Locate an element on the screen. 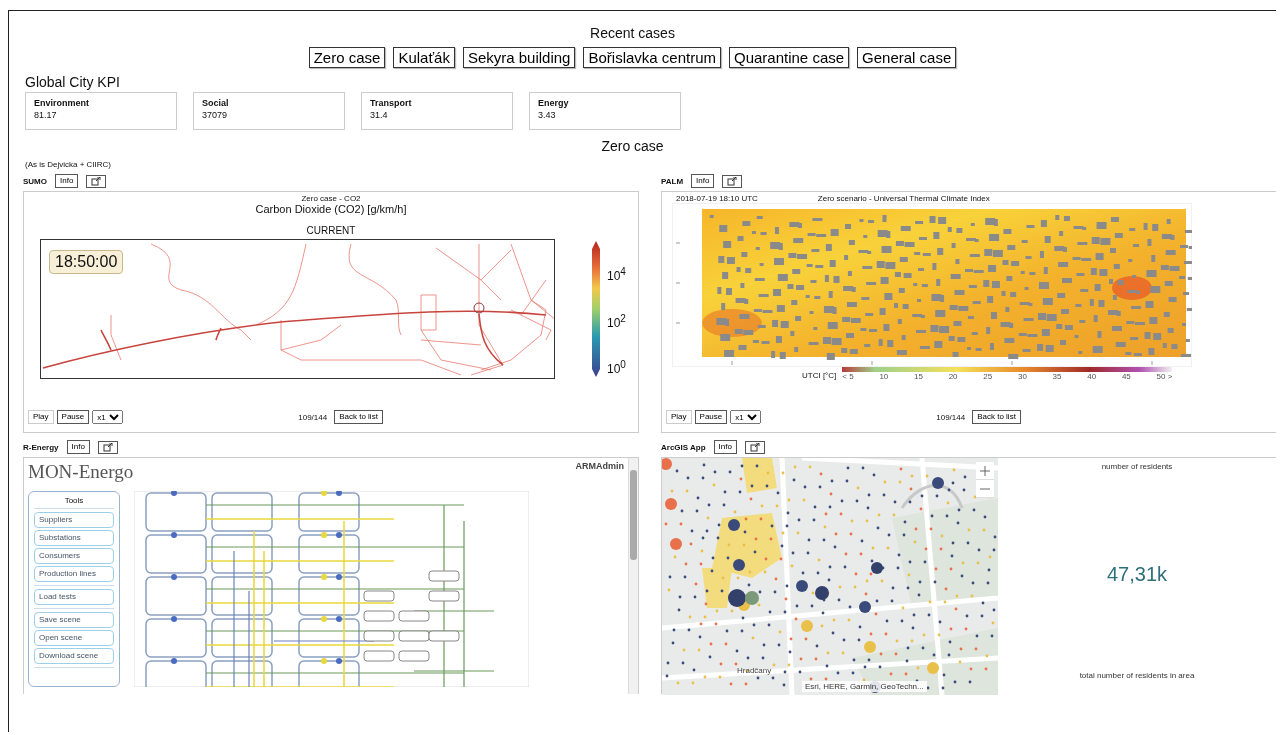 This screenshot has width=1280, height=735. scrollbar-thumb is located at coordinates (633, 515).